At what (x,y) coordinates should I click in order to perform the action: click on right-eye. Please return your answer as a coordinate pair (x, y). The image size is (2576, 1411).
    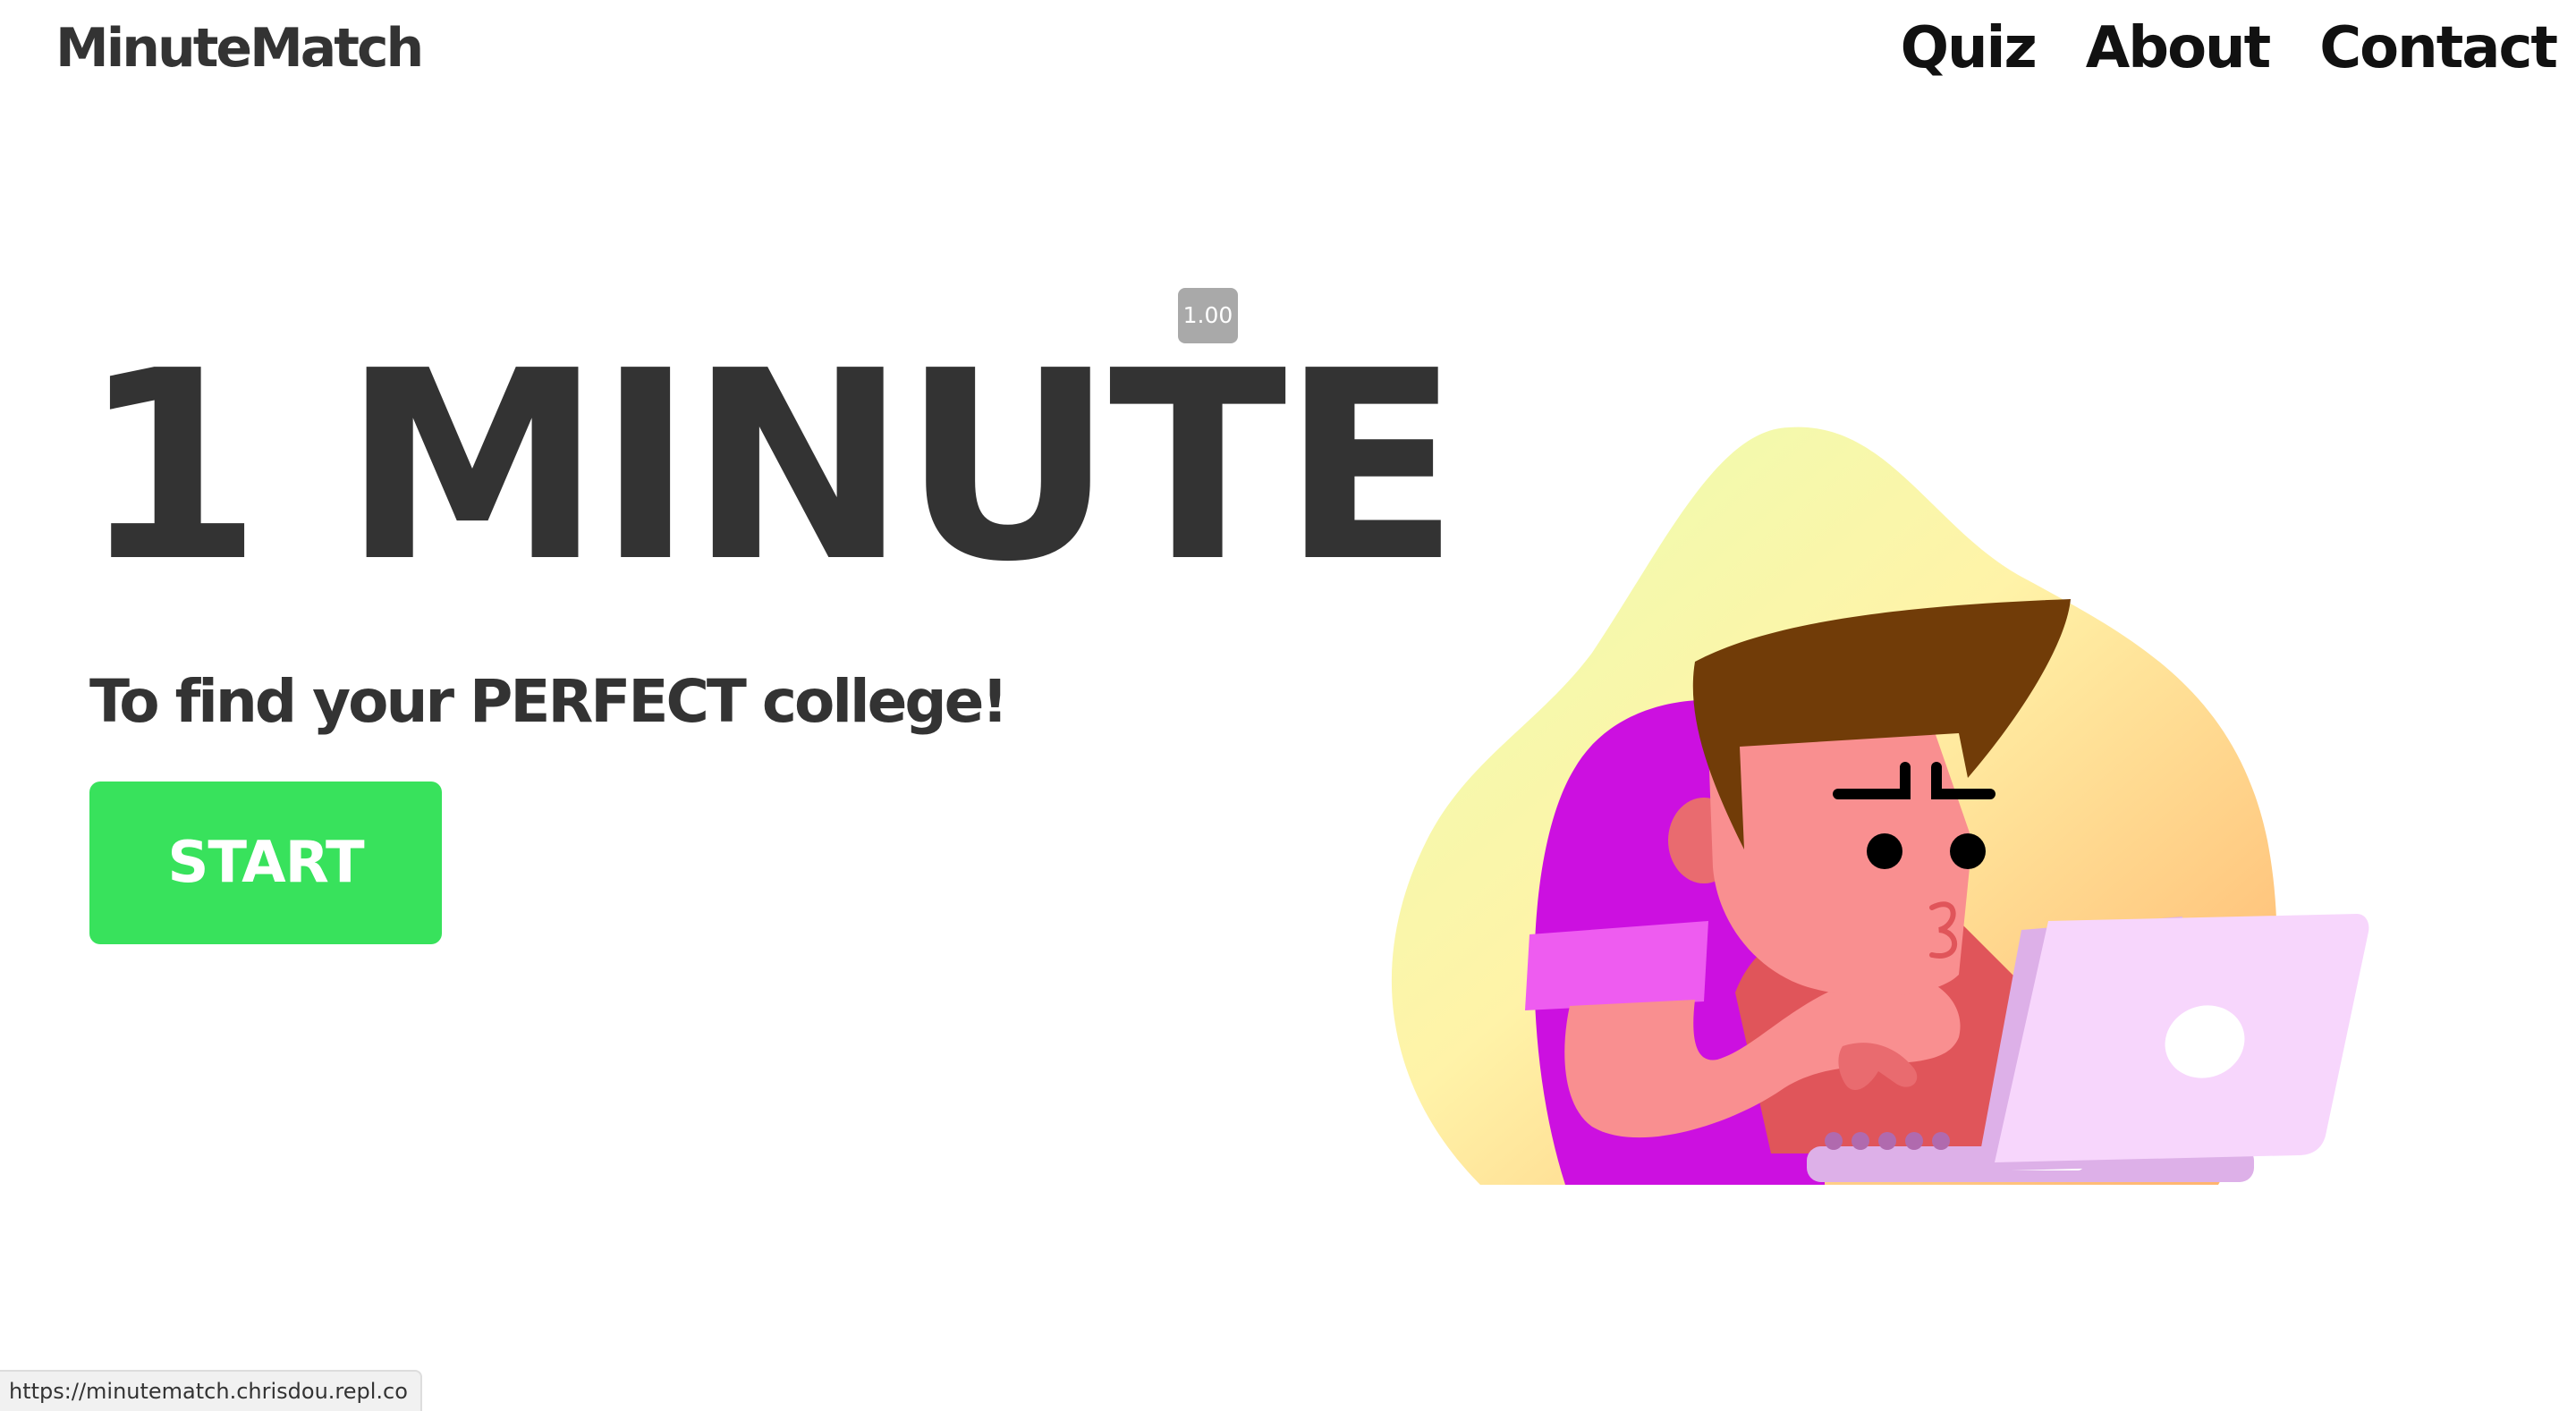
    Looking at the image, I should click on (1968, 851).